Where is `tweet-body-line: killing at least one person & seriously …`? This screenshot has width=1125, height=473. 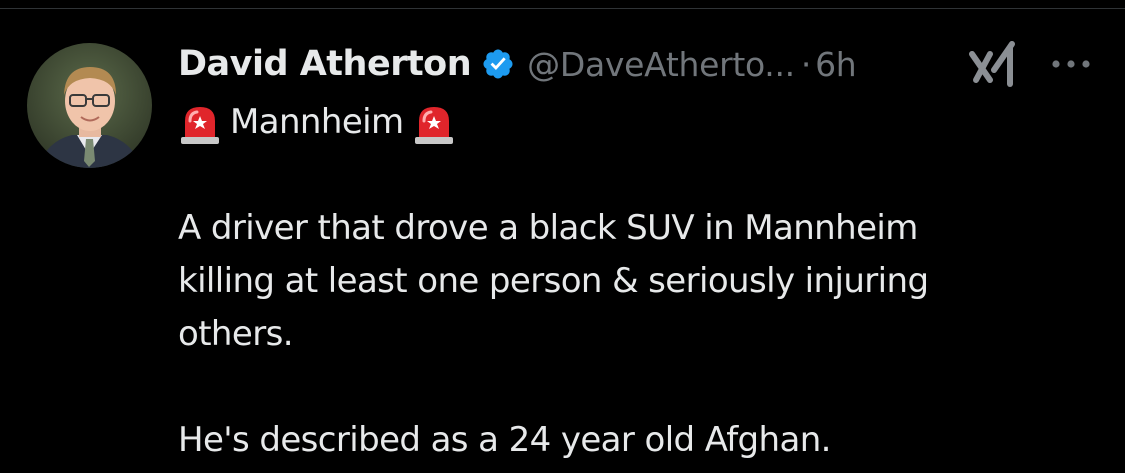
tweet-body-line: killing at least one person & seriously … is located at coordinates (553, 281).